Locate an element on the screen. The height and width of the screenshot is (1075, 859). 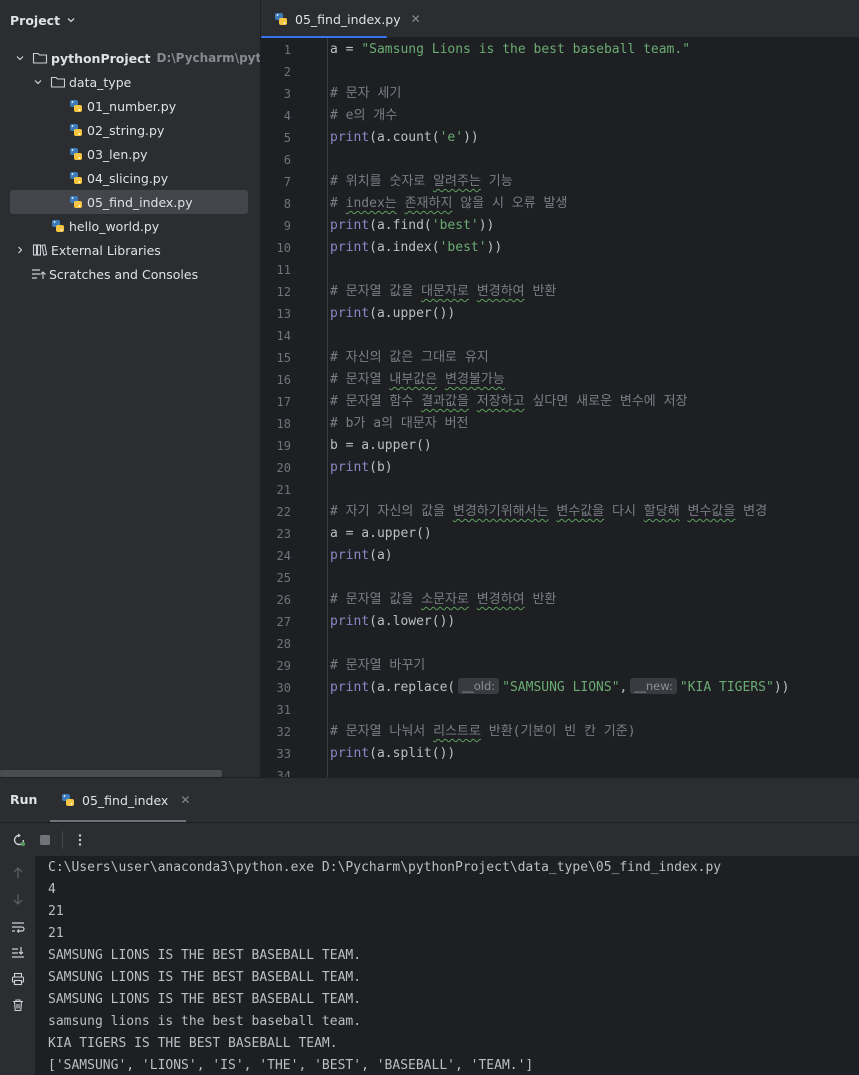
code-line: # 자기 자신의 값을 변경하기위해서는 변수값을 다시 할당해 변수값을 변경 is located at coordinates (548, 512).